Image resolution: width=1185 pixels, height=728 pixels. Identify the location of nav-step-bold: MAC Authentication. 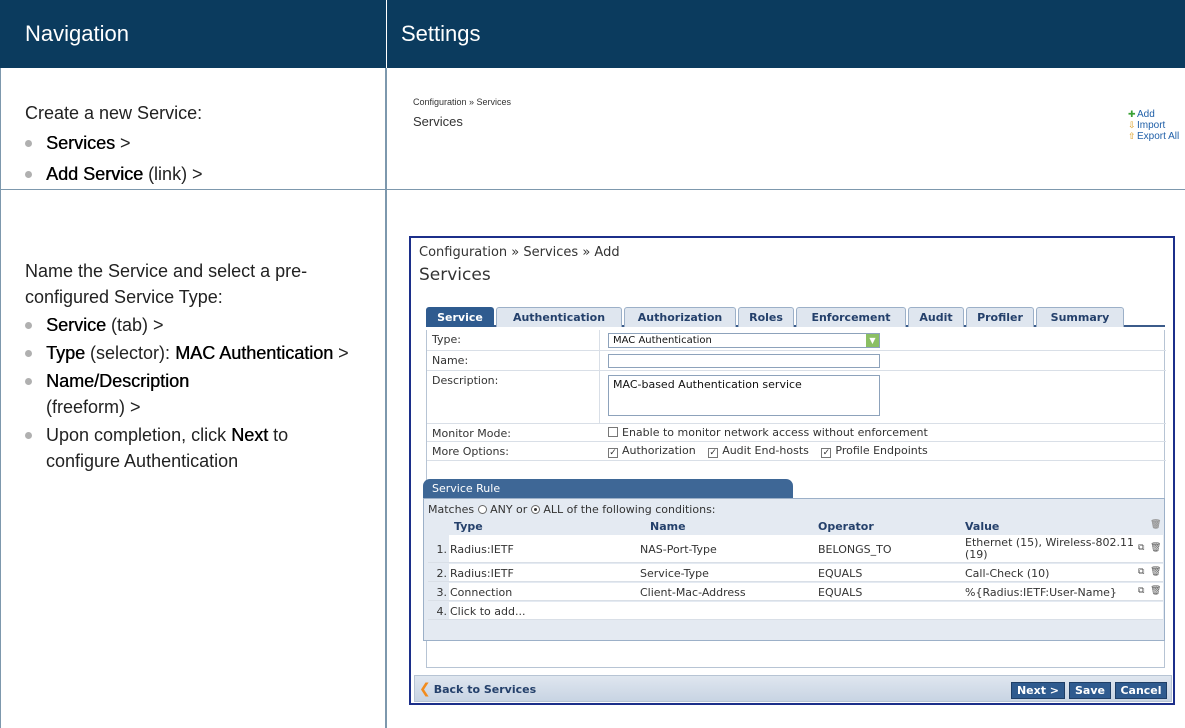
(254, 353).